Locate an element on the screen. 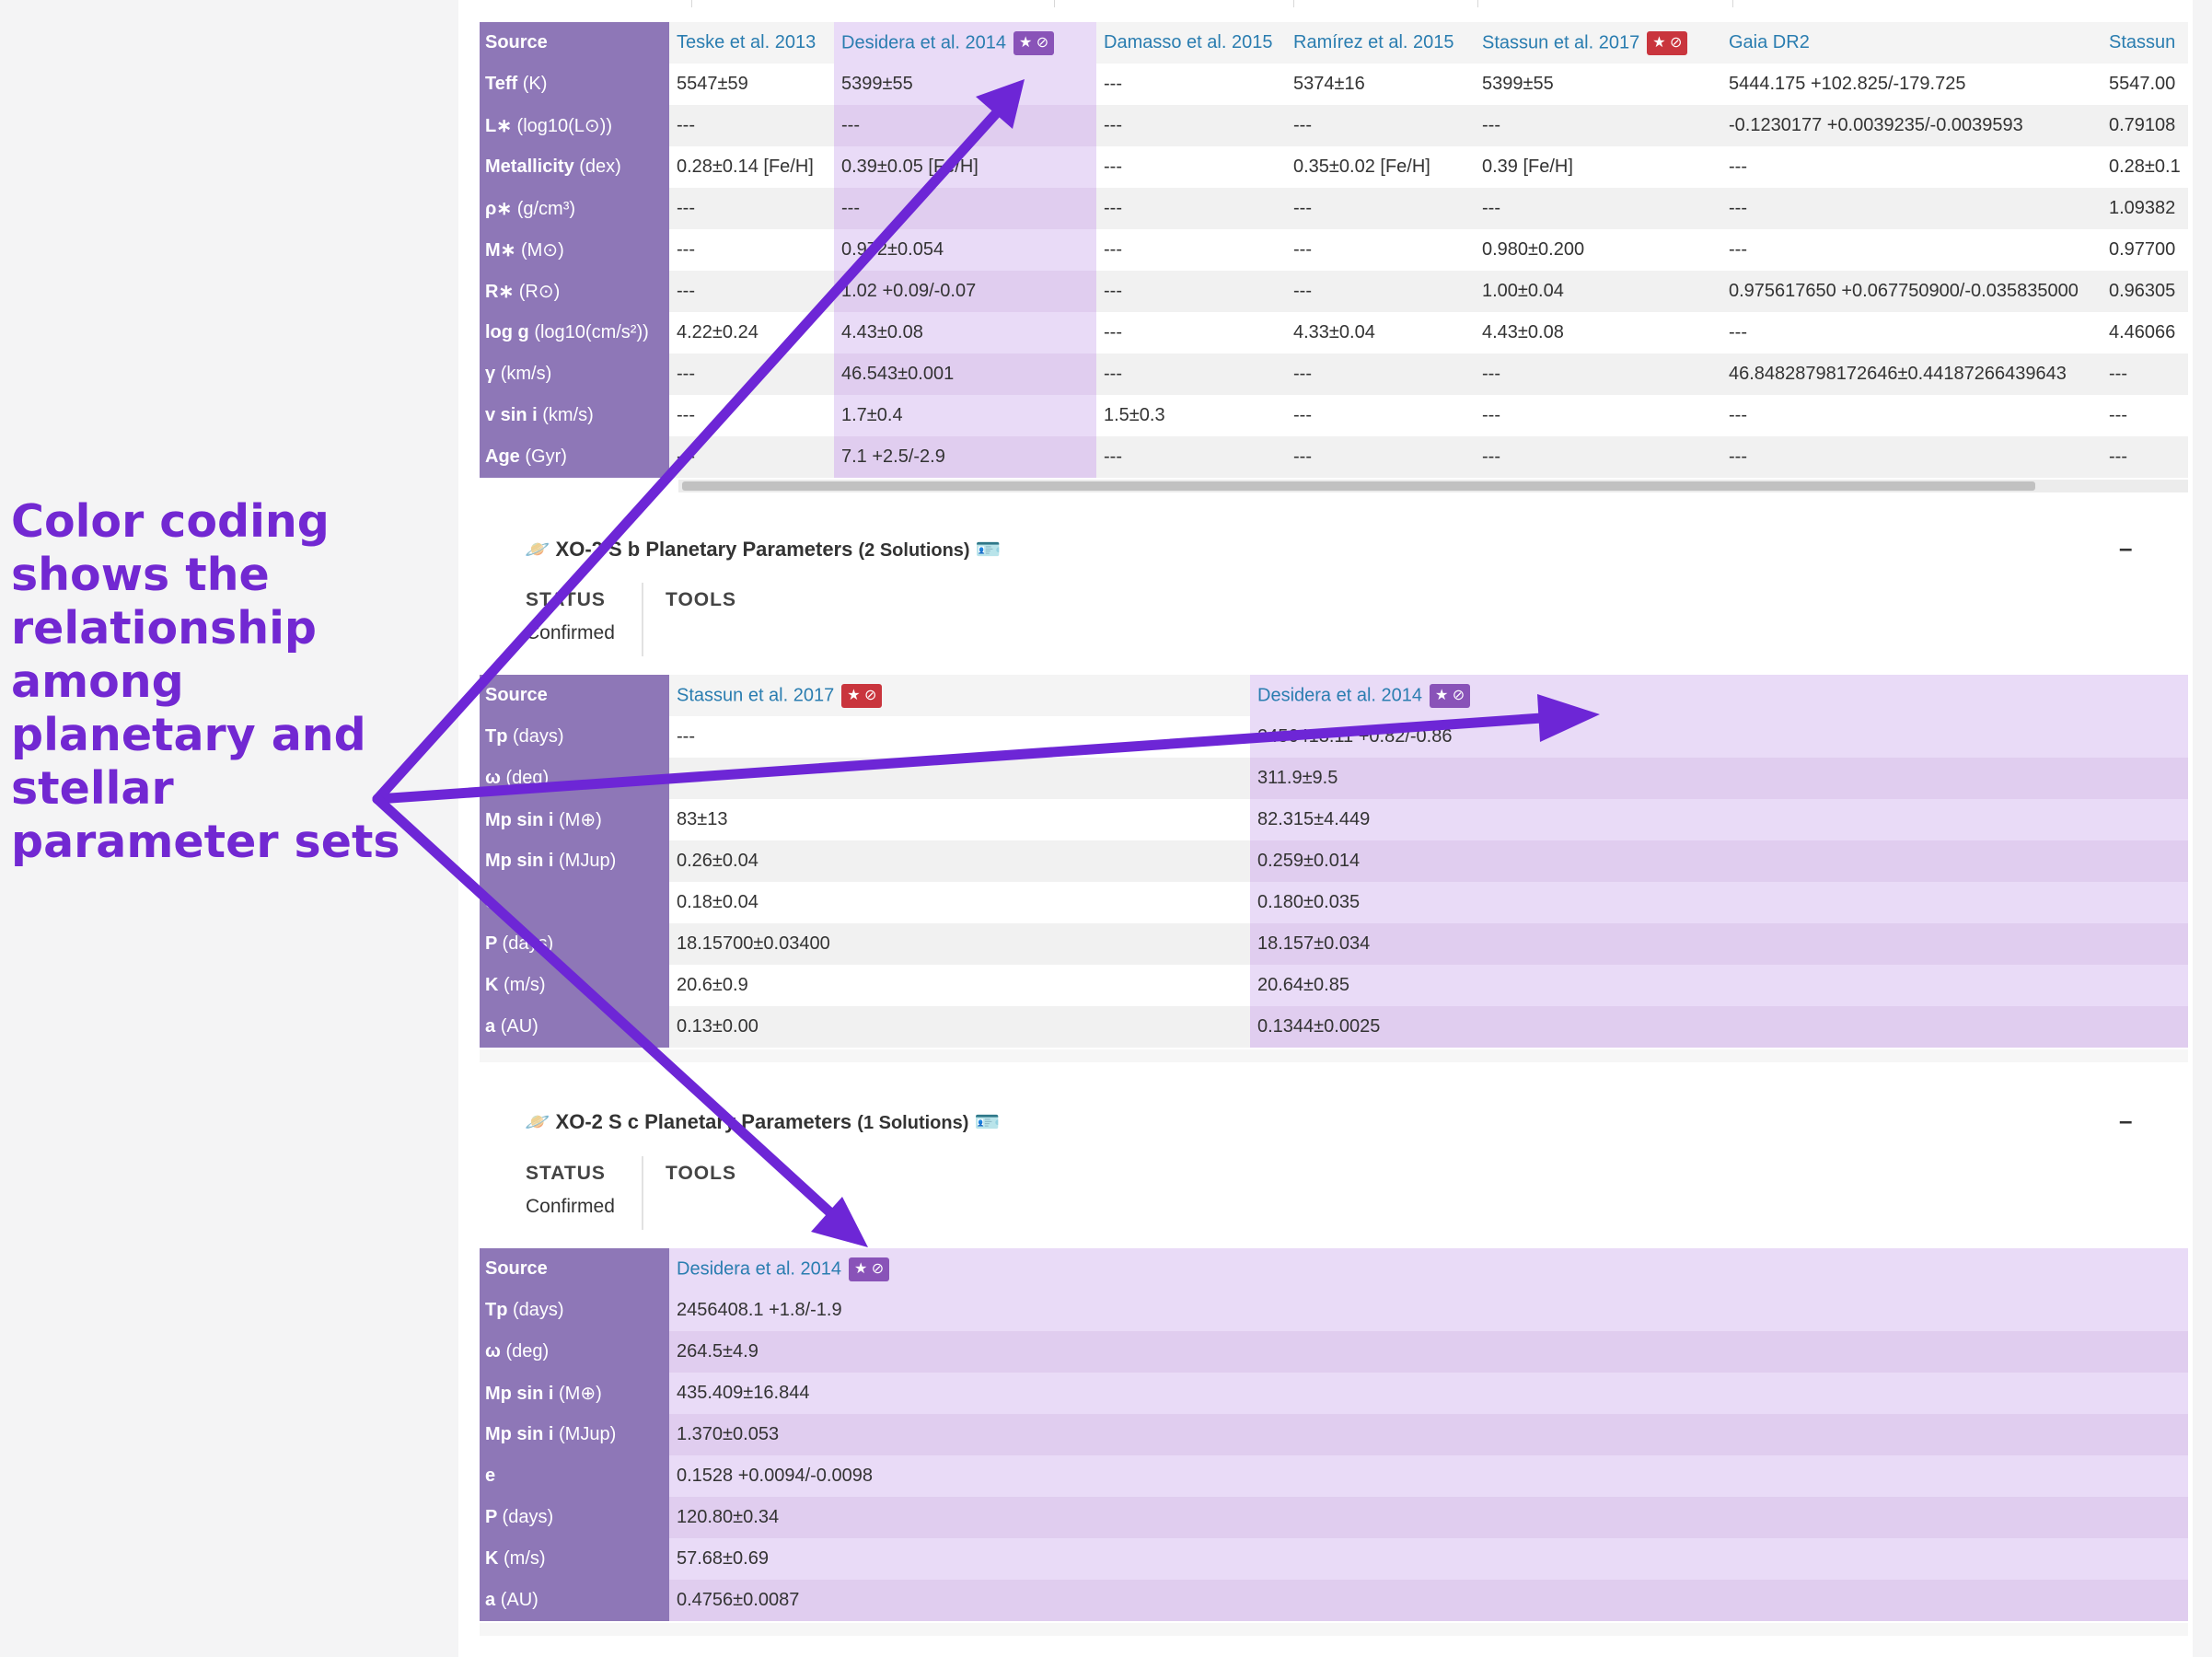  parameter-value: 5374±16 is located at coordinates (1380, 84).